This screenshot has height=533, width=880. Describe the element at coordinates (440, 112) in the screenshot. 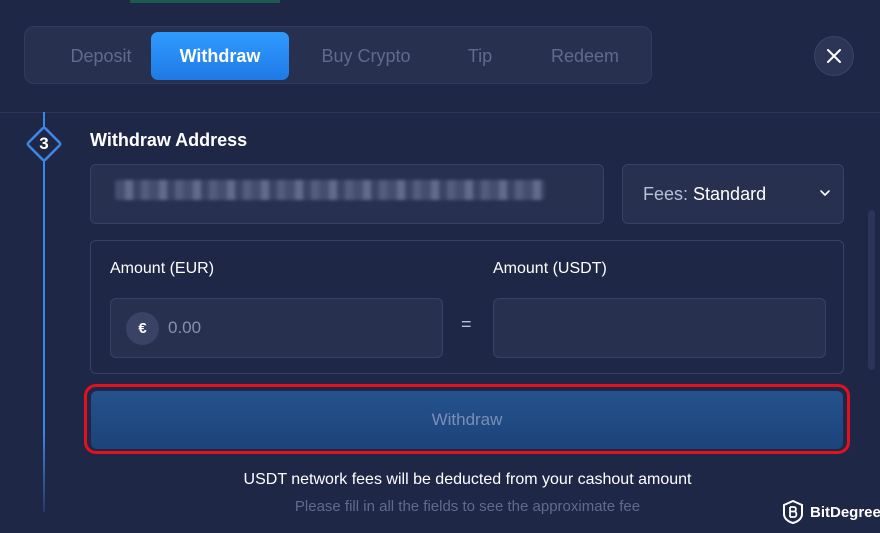

I see `header-divider` at that location.